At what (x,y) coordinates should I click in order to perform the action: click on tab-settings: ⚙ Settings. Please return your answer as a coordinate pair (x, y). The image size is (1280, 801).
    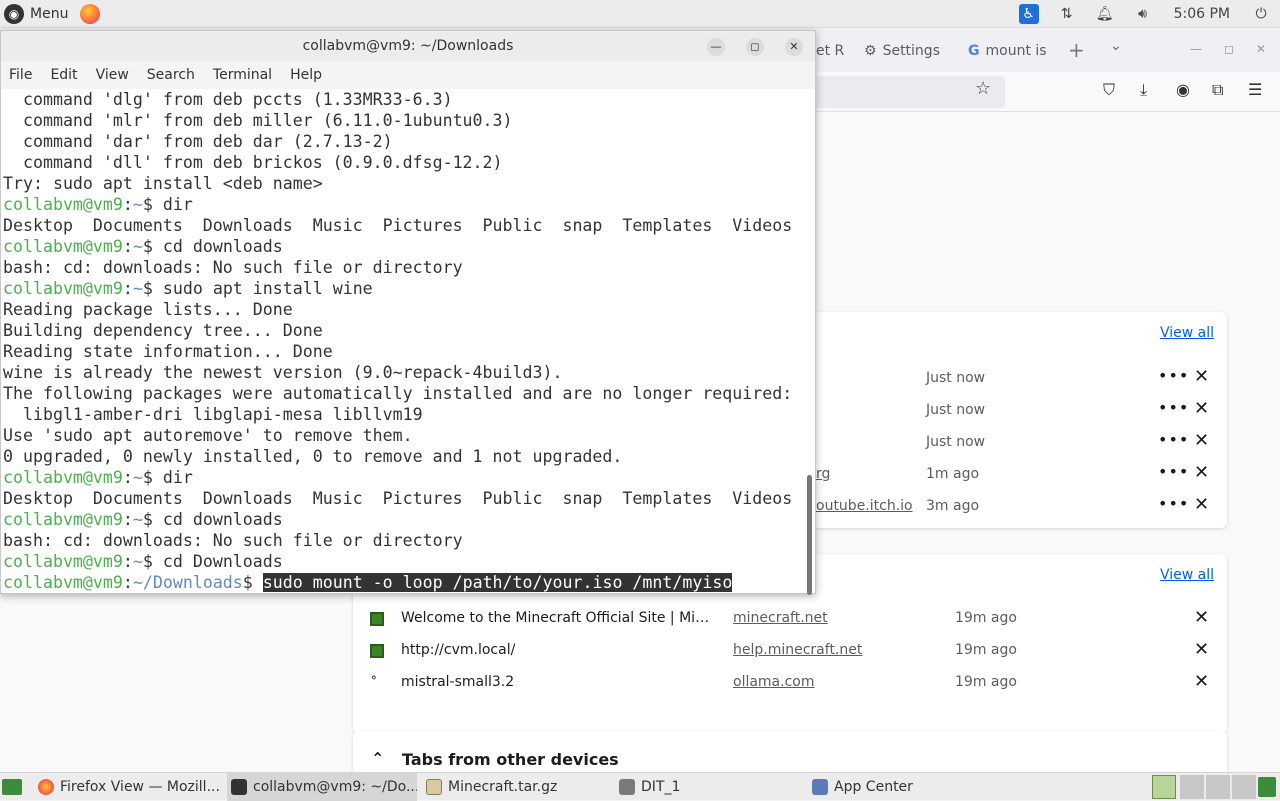
    Looking at the image, I should click on (909, 51).